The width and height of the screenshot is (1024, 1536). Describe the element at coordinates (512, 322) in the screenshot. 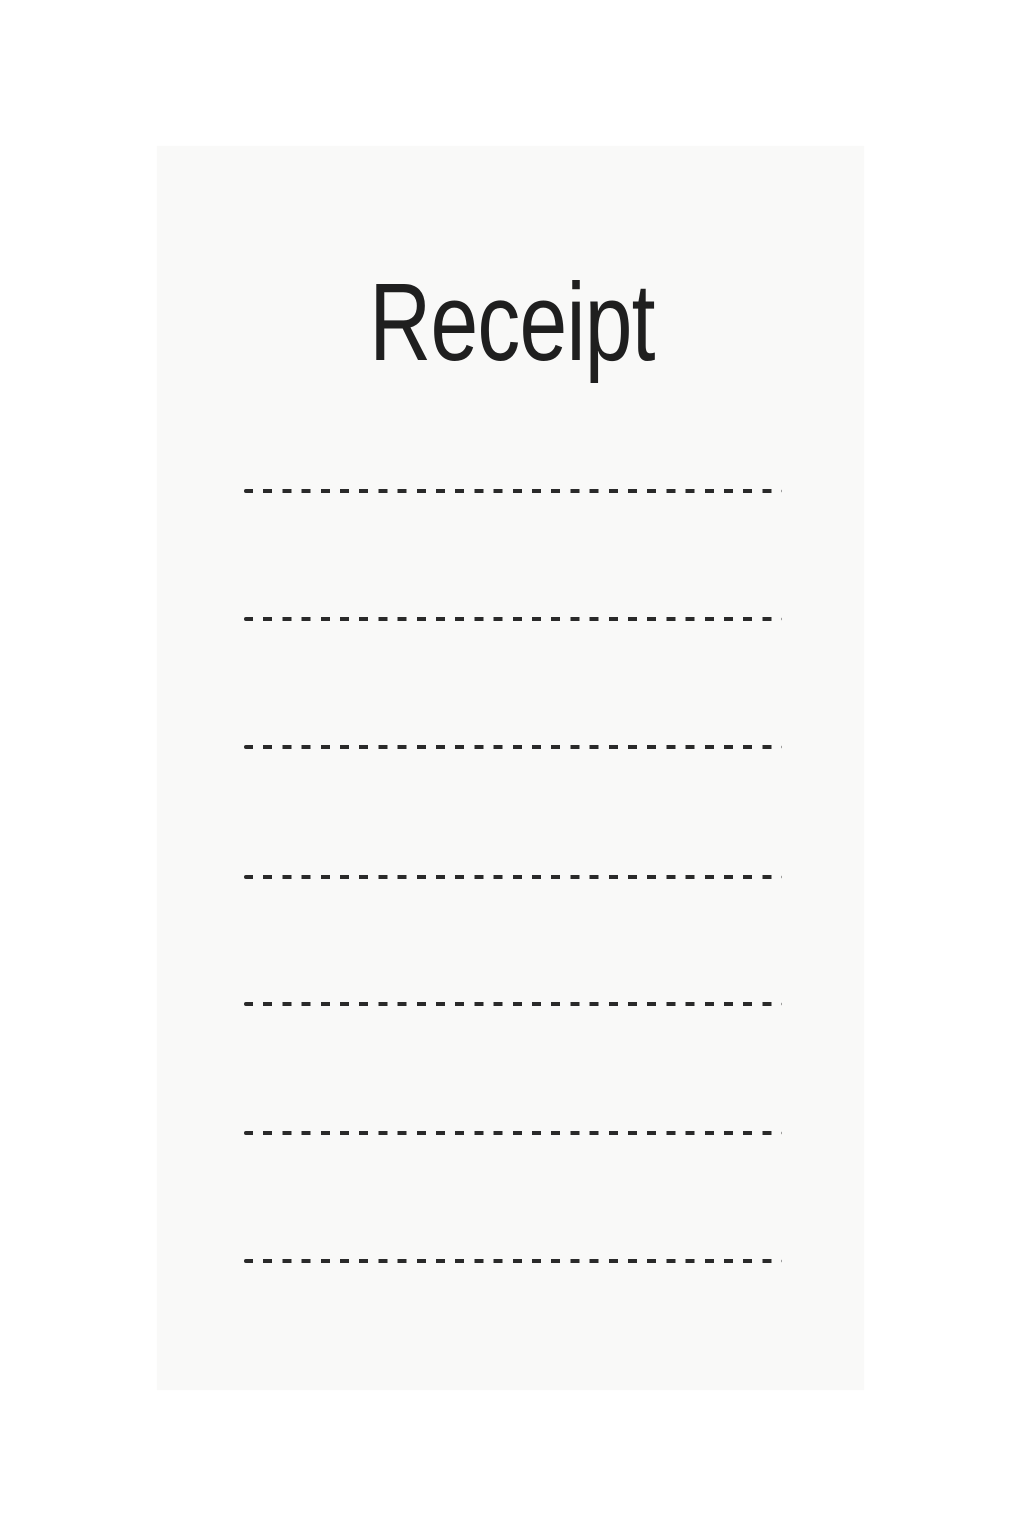

I see `receipt-title: Receipt` at that location.